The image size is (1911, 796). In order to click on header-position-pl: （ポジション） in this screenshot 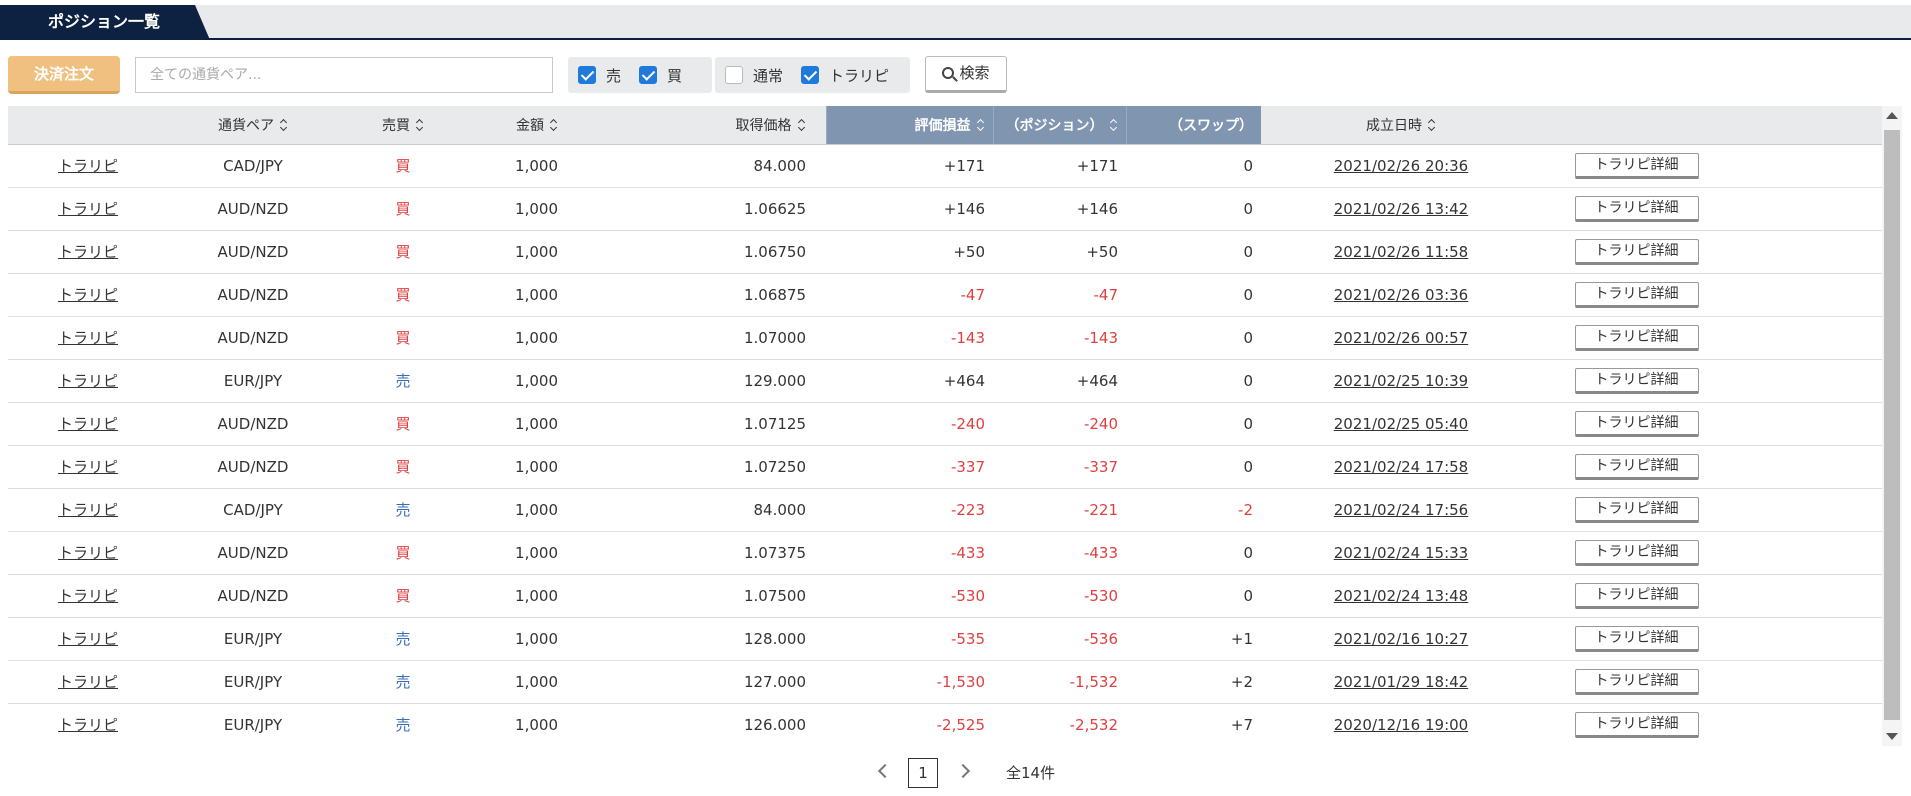, I will do `click(1059, 125)`.